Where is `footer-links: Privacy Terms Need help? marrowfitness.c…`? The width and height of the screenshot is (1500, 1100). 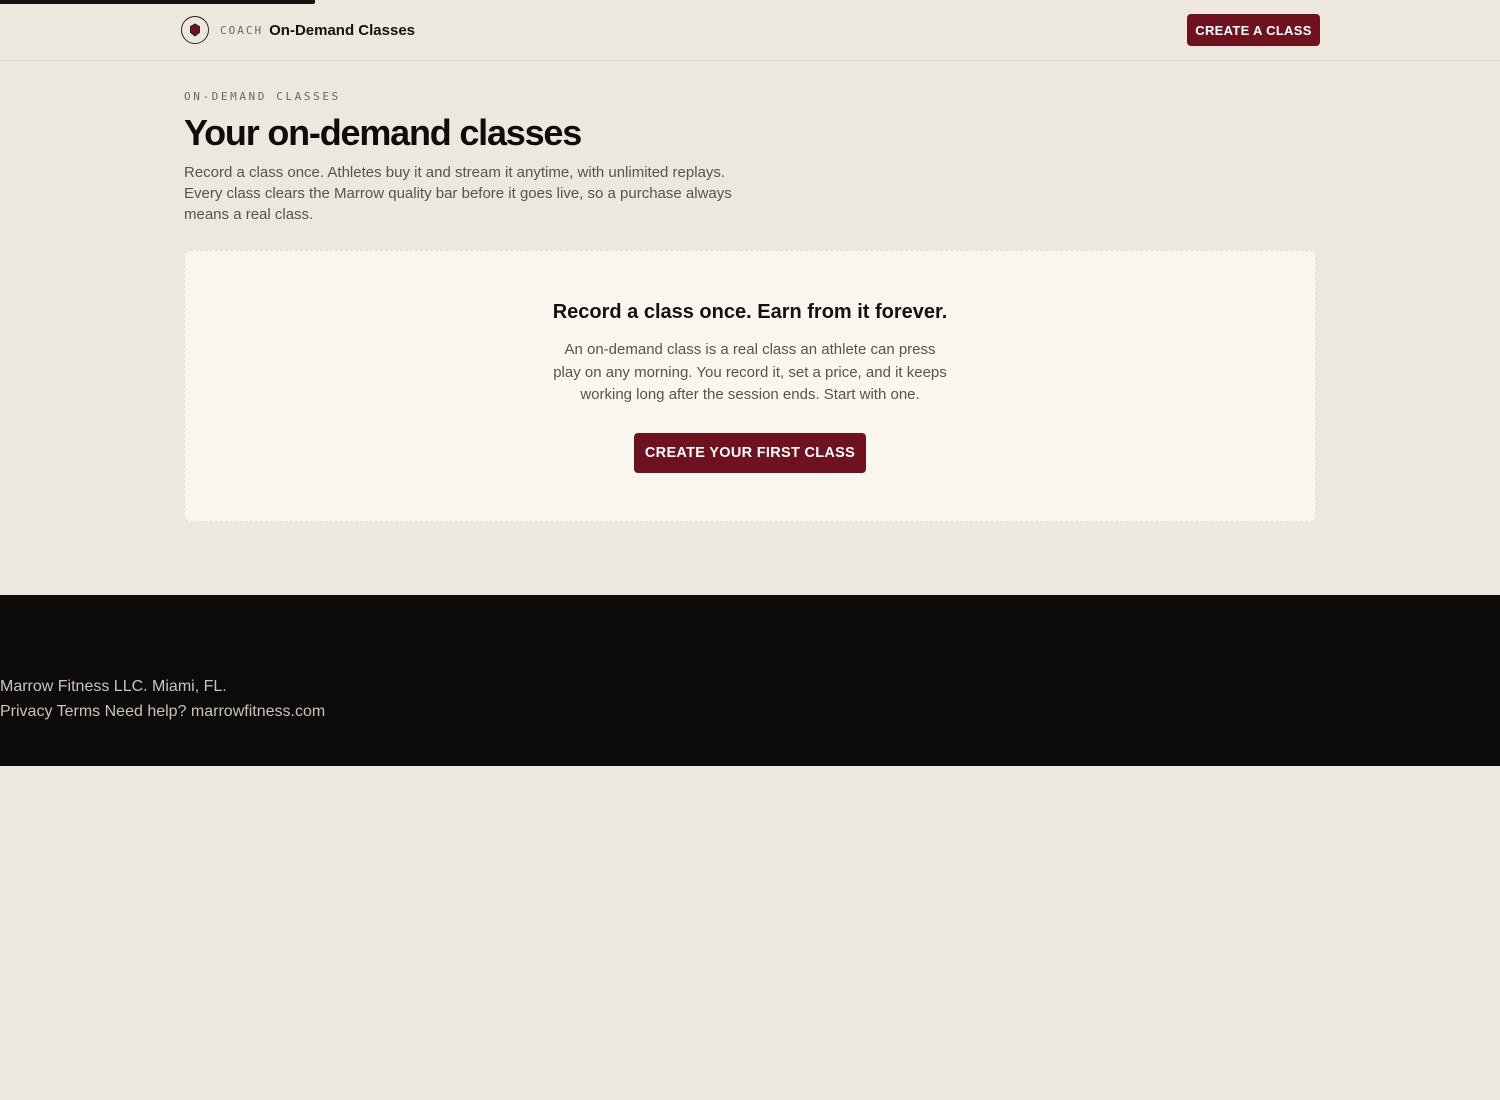 footer-links: Privacy Terms Need help? marrowfitness.c… is located at coordinates (162, 712).